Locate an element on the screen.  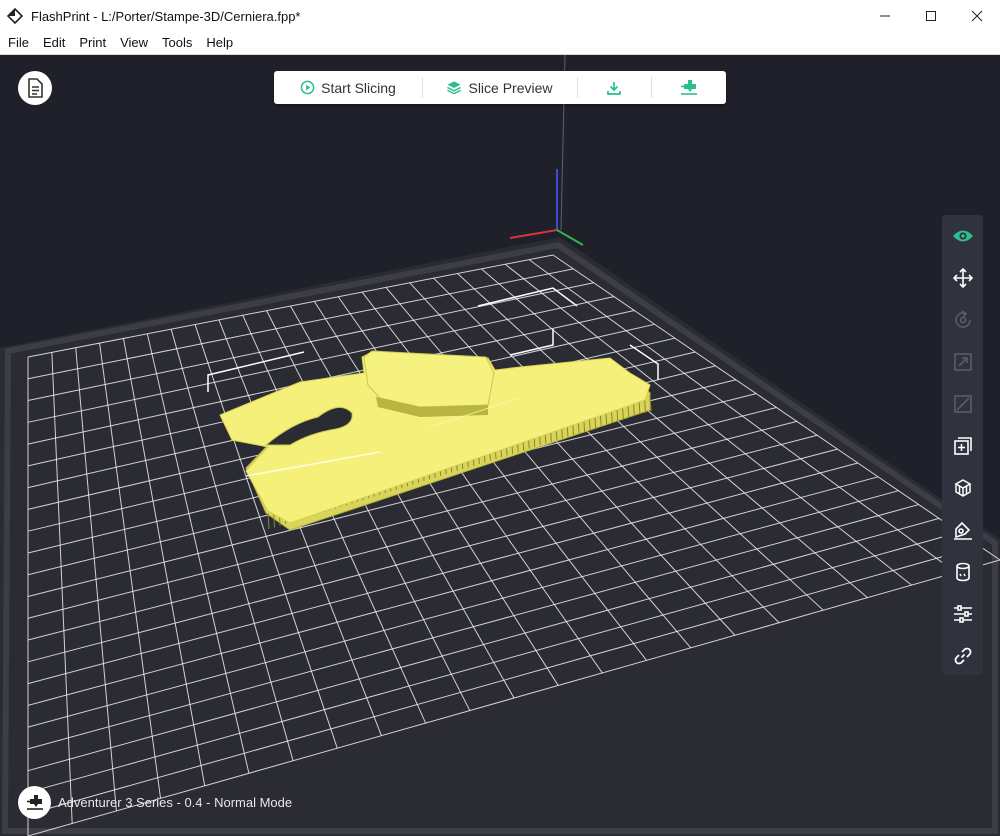
cut-icon is located at coordinates (962, 404).